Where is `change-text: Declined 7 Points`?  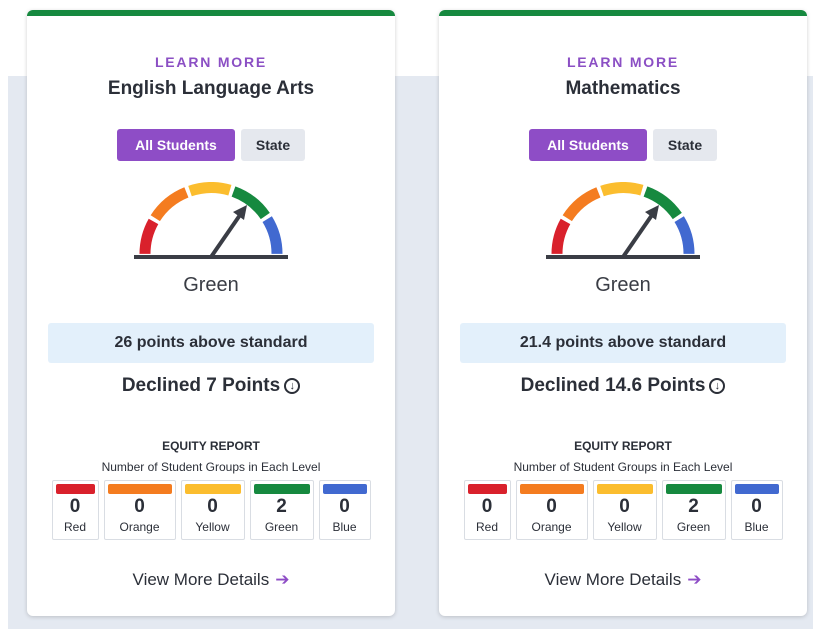
change-text: Declined 7 Points is located at coordinates (201, 385).